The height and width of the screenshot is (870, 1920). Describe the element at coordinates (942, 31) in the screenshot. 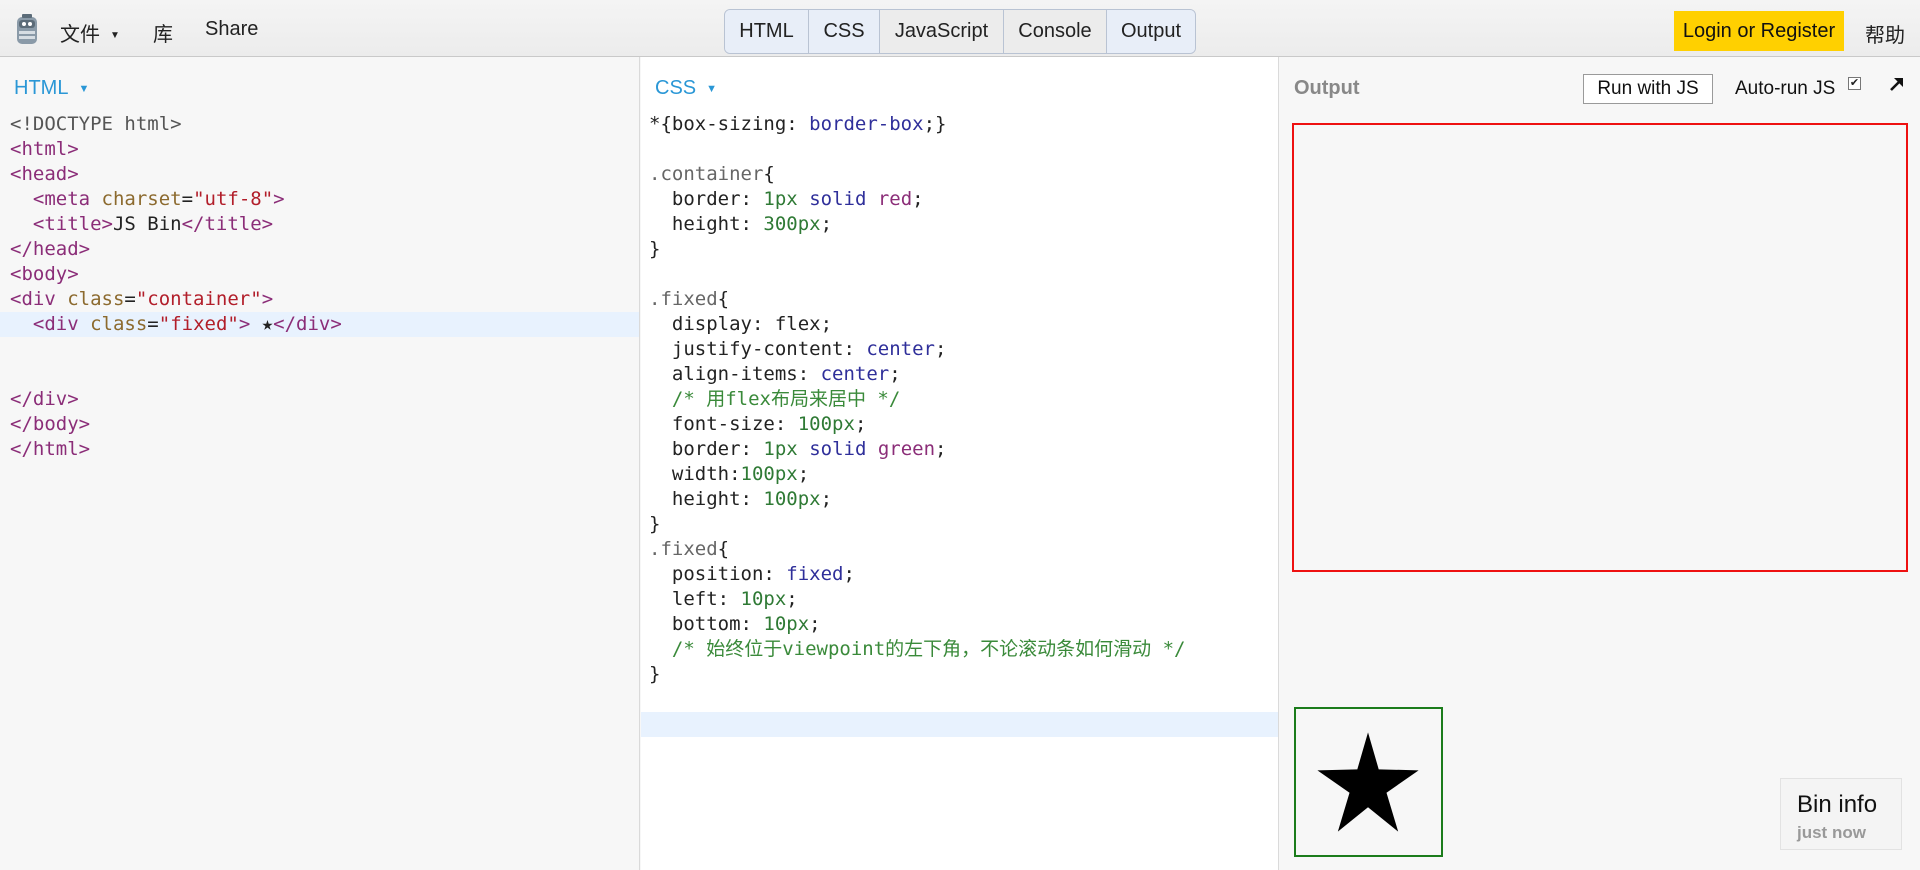

I see `tab-javascript: JavaScript` at that location.